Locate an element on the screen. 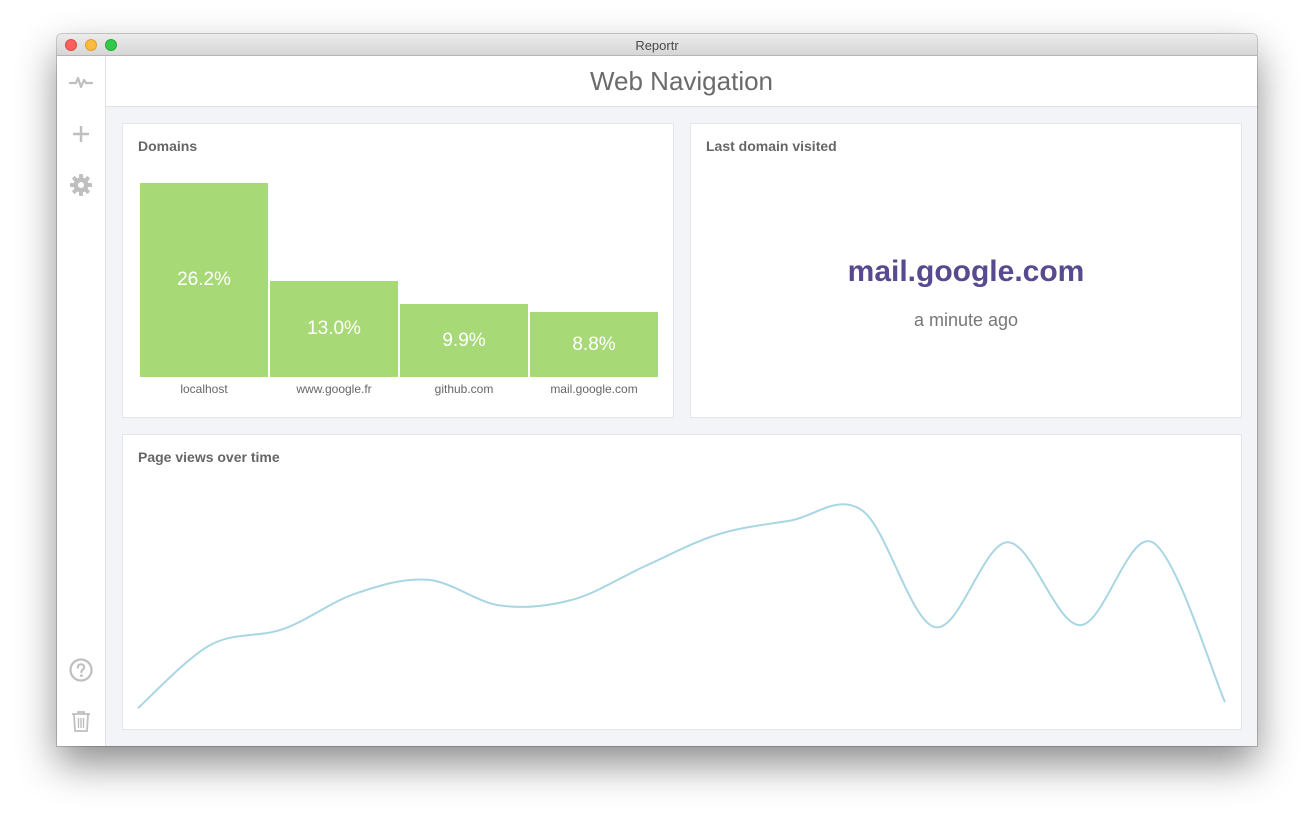 The width and height of the screenshot is (1314, 825). last-domain-value: mail.google.com is located at coordinates (966, 271).